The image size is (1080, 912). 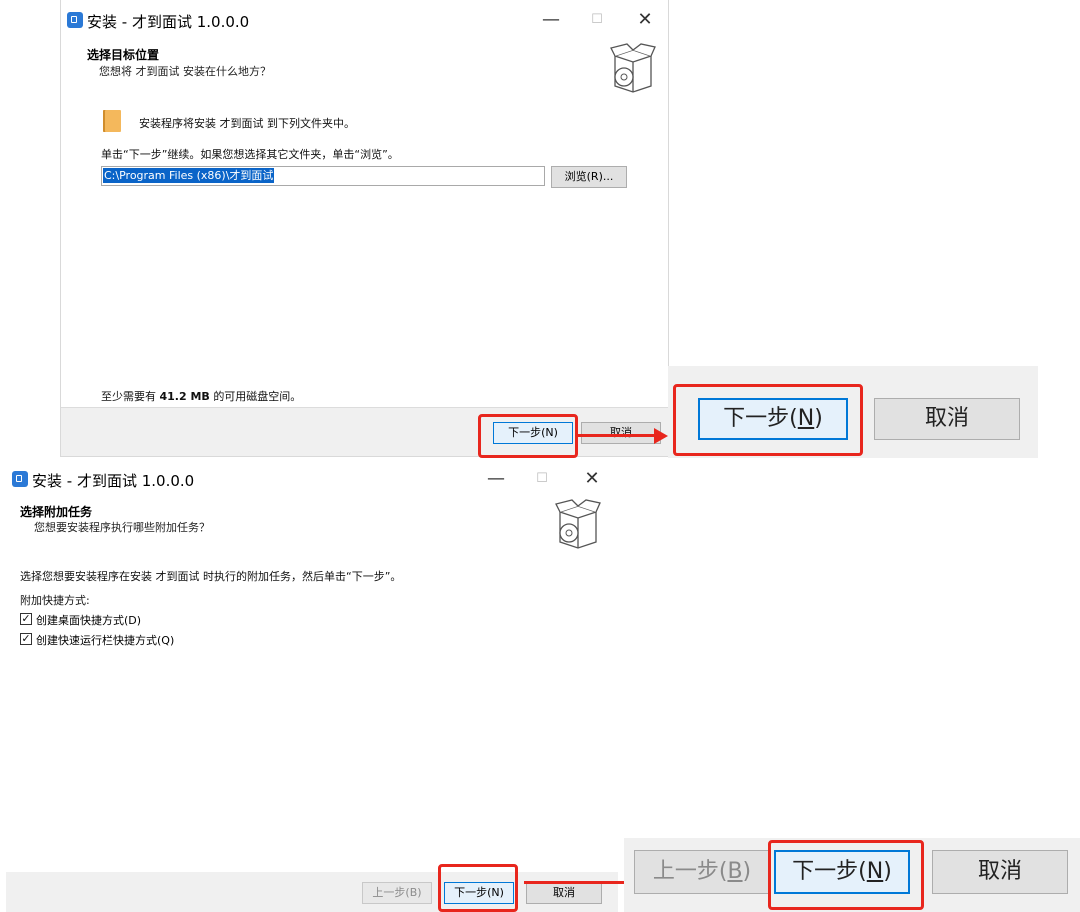 What do you see at coordinates (189, 175) in the screenshot?
I see `selected-path-text: C:\Program Files (x86)\才到面试` at bounding box center [189, 175].